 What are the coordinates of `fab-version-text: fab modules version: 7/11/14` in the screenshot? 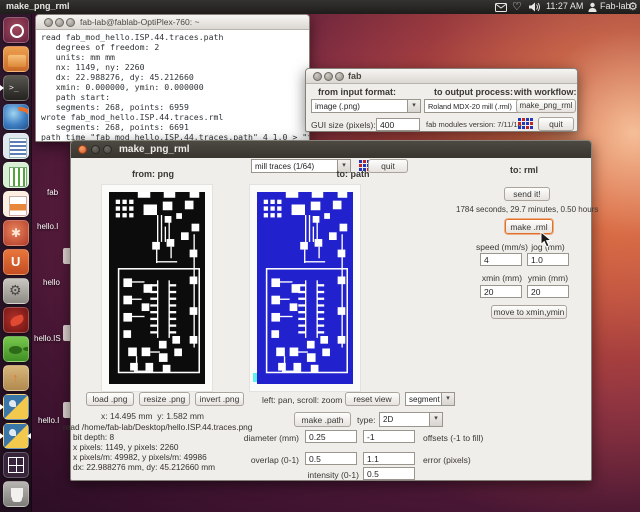 It's located at (474, 124).